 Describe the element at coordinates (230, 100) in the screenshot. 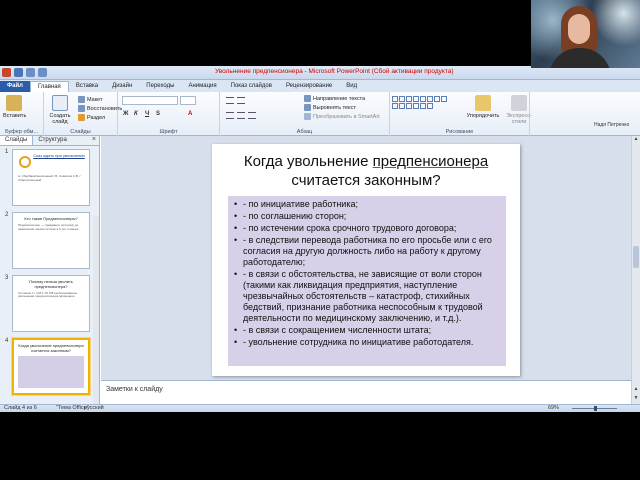

I see `bullets-icon` at that location.